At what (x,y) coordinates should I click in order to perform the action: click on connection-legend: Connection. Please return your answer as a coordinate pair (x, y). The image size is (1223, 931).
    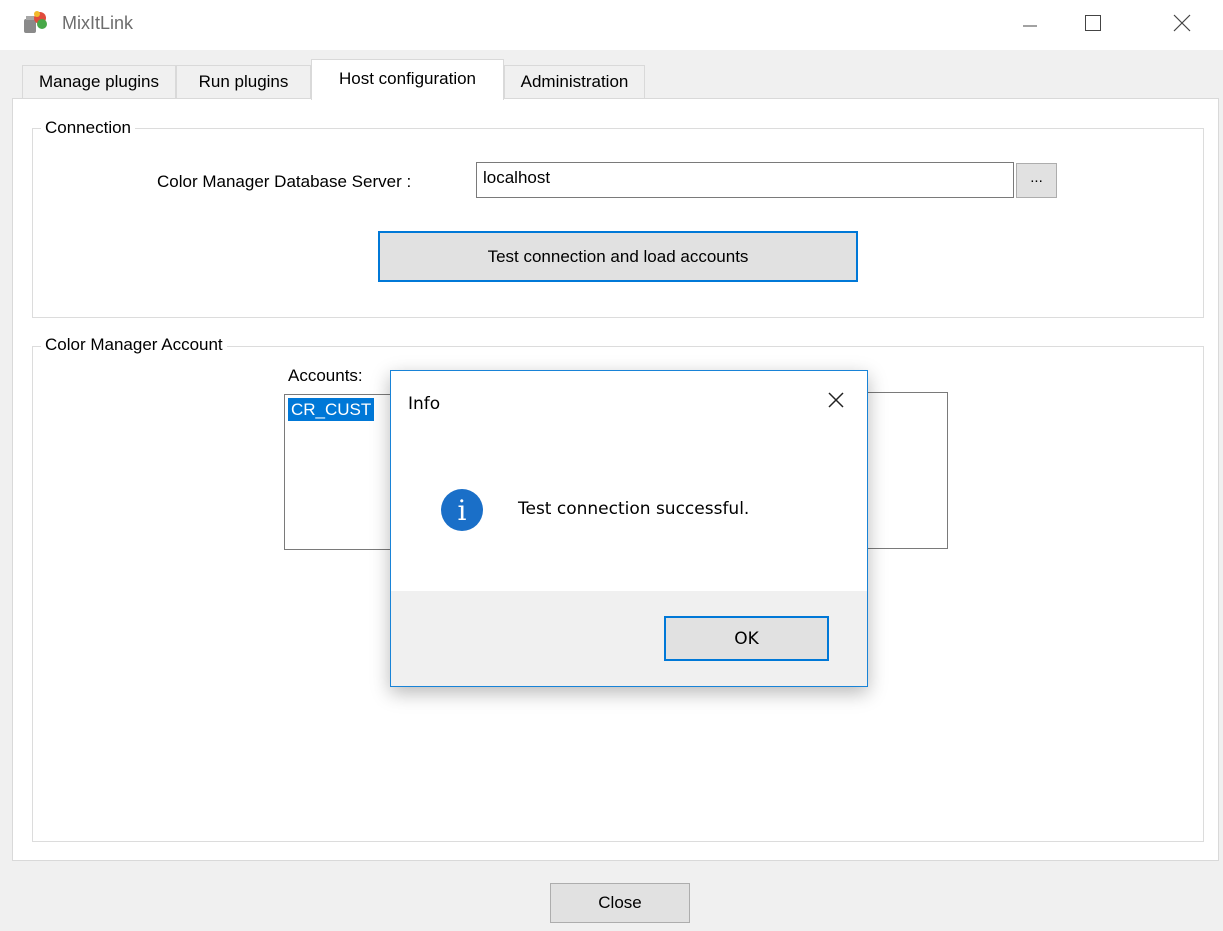
    Looking at the image, I should click on (88, 128).